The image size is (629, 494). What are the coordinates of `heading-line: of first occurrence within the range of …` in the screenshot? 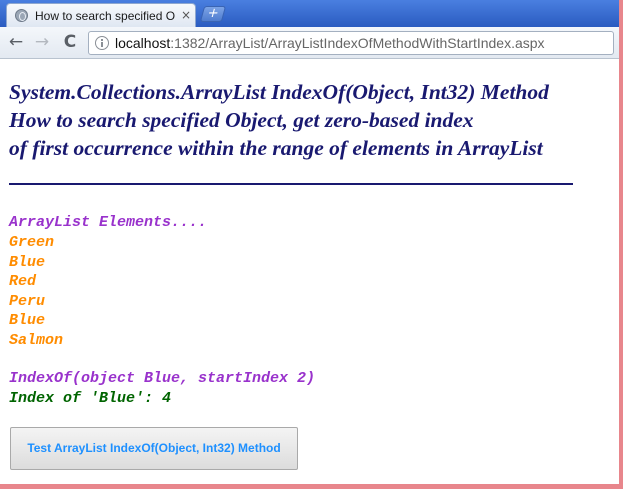 It's located at (276, 148).